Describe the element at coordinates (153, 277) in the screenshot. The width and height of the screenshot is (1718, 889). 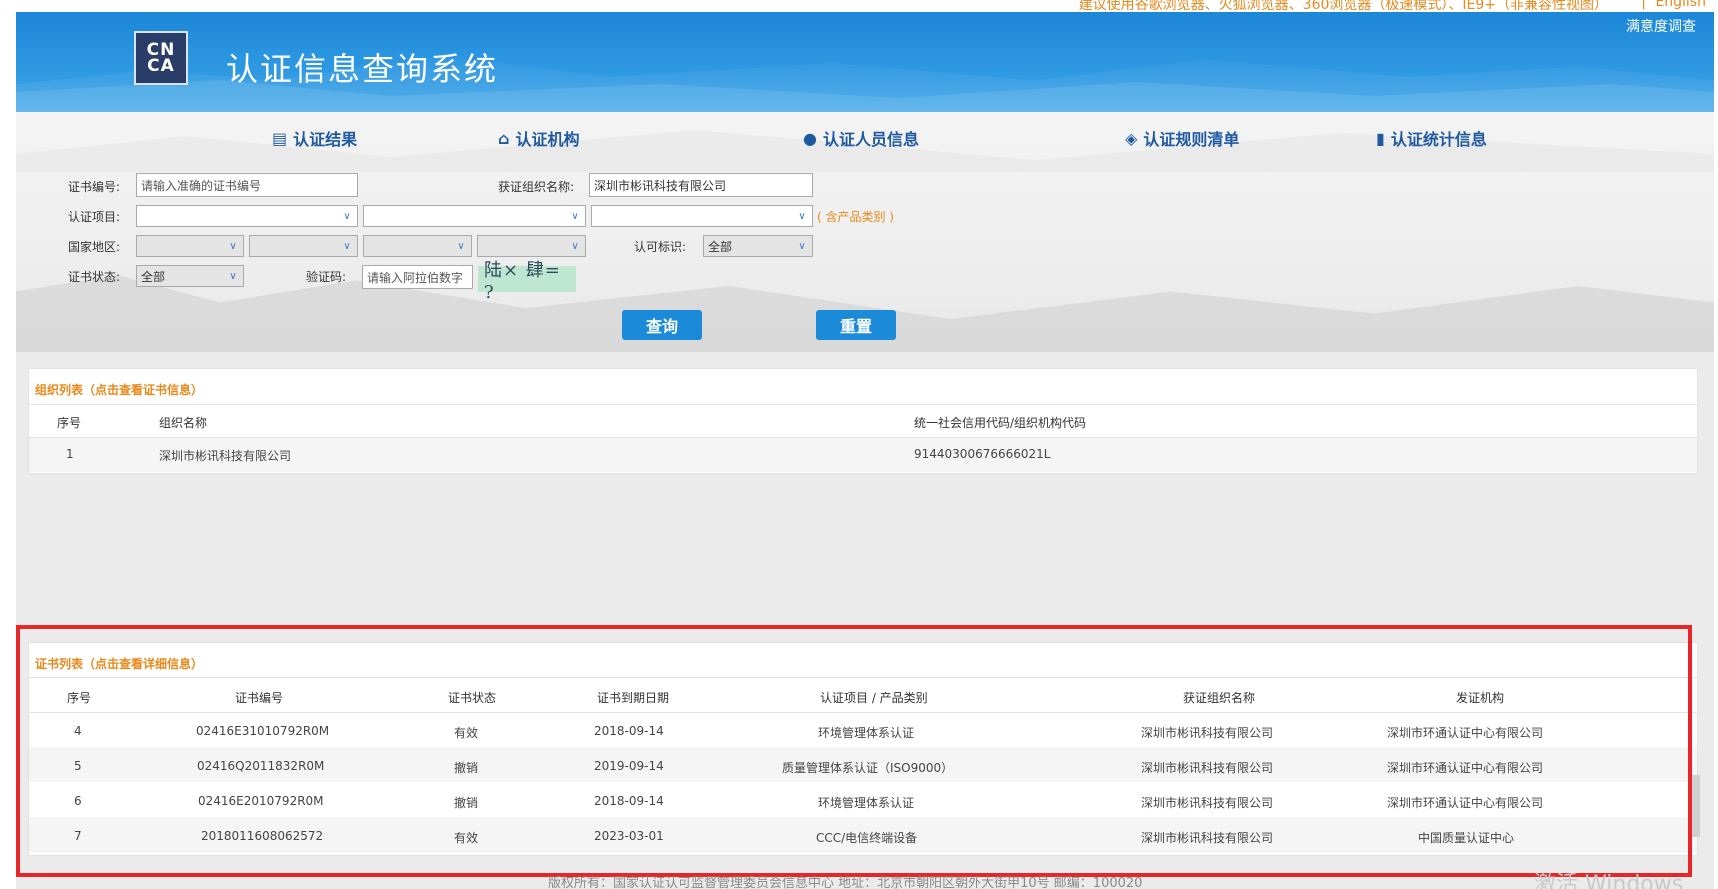
I see `status-select-value: 全部` at that location.